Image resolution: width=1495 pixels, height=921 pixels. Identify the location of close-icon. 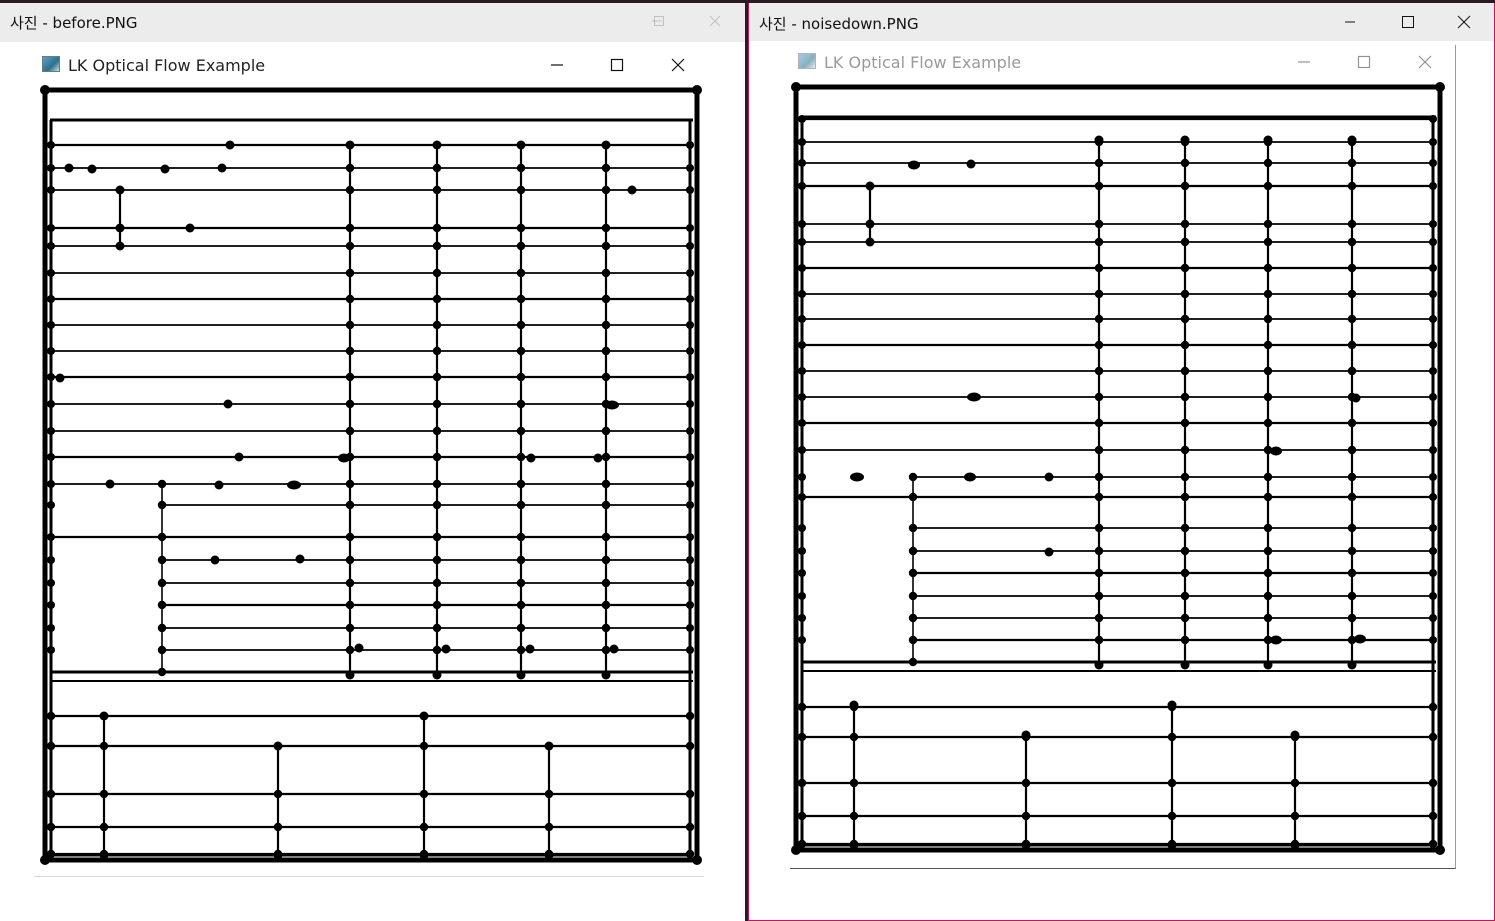
(1464, 22).